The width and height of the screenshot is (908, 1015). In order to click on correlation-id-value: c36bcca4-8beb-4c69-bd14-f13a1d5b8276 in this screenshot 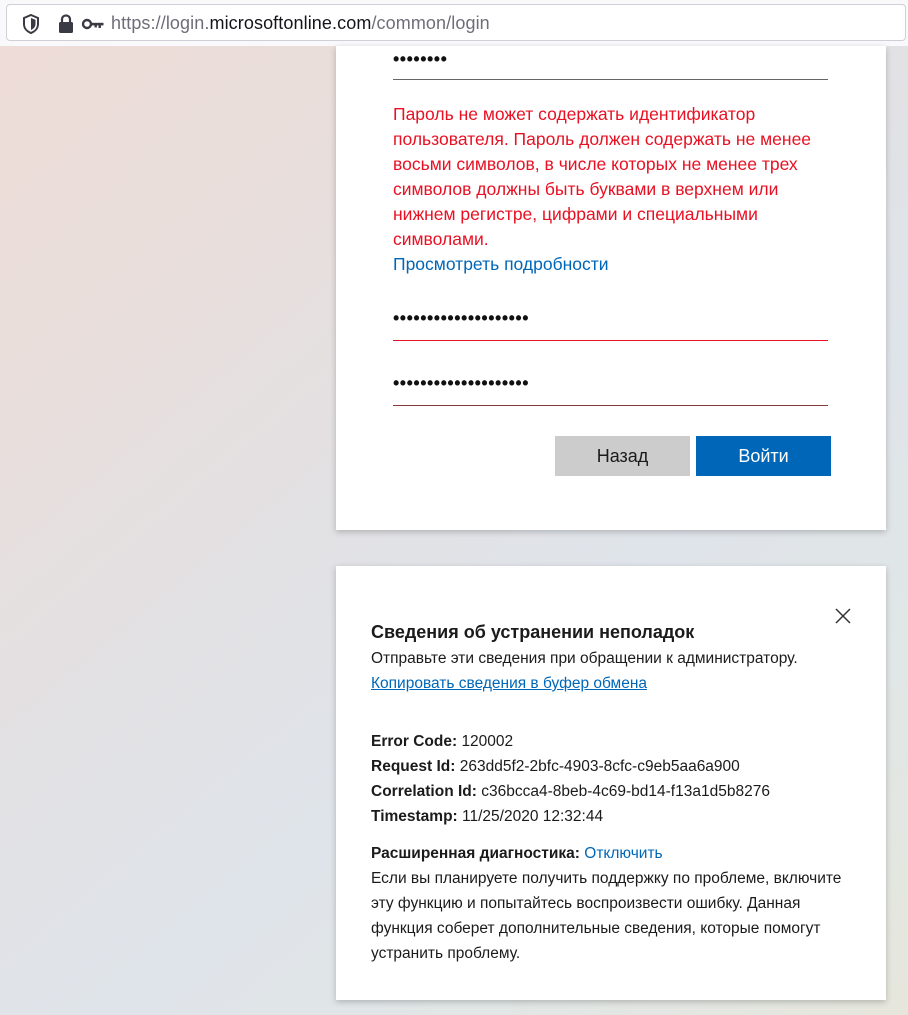, I will do `click(625, 791)`.